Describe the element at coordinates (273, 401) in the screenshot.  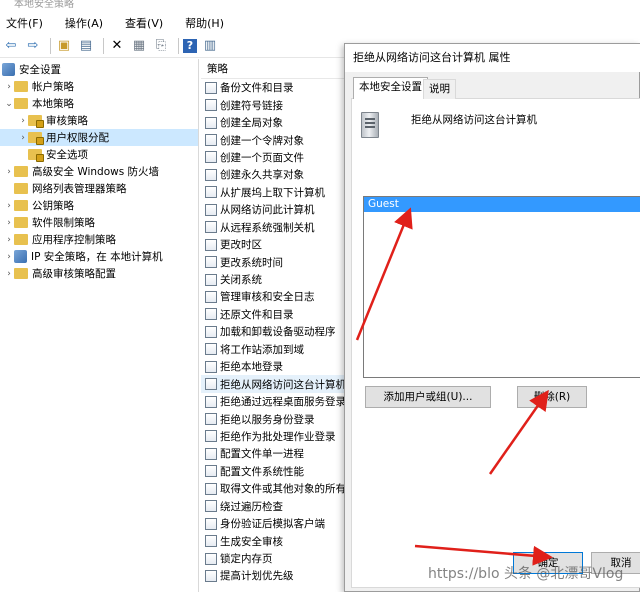
I see `policy-row: 拒绝通过远程桌面服务登录` at that location.